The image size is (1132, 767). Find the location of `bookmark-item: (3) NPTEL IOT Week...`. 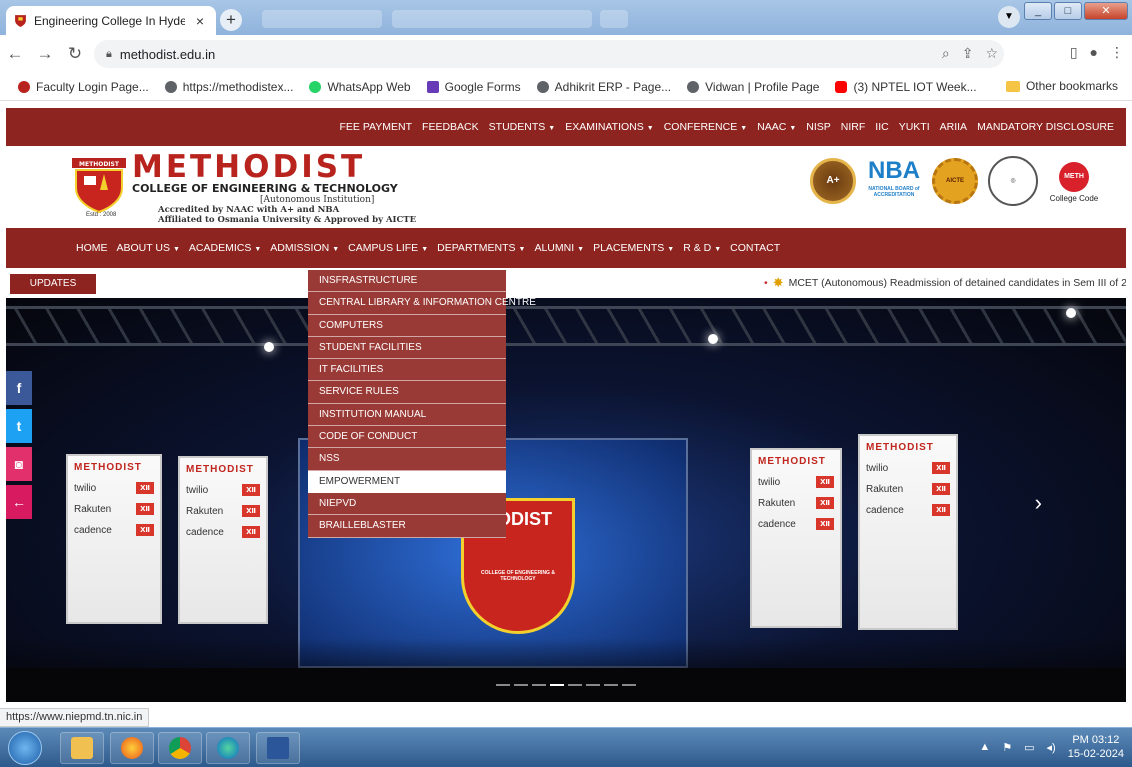

bookmark-item: (3) NPTEL IOT Week... is located at coordinates (906, 87).